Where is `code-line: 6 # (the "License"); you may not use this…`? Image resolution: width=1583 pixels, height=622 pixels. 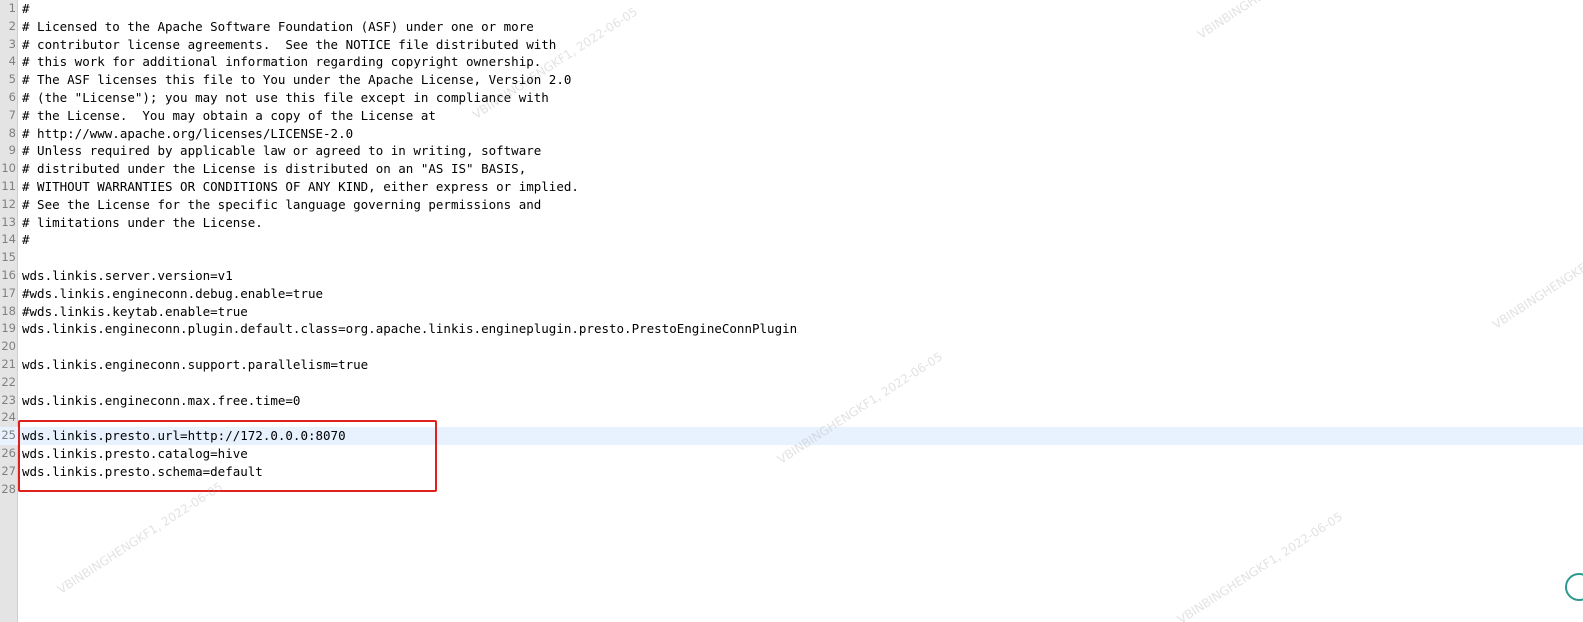
code-line: 6 # (the "License"); you may not use this… is located at coordinates (791, 98).